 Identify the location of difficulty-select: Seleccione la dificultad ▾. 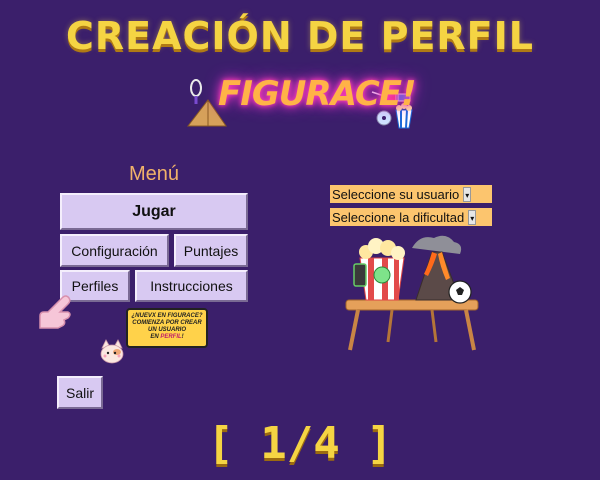
(411, 217).